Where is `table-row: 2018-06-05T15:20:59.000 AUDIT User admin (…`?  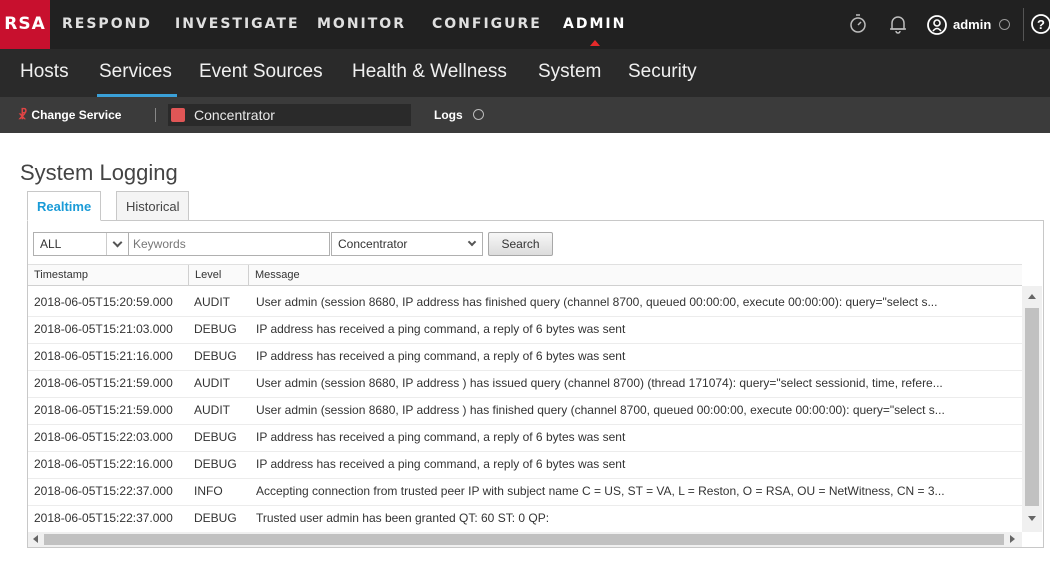 table-row: 2018-06-05T15:20:59.000 AUDIT User admin (… is located at coordinates (525, 303).